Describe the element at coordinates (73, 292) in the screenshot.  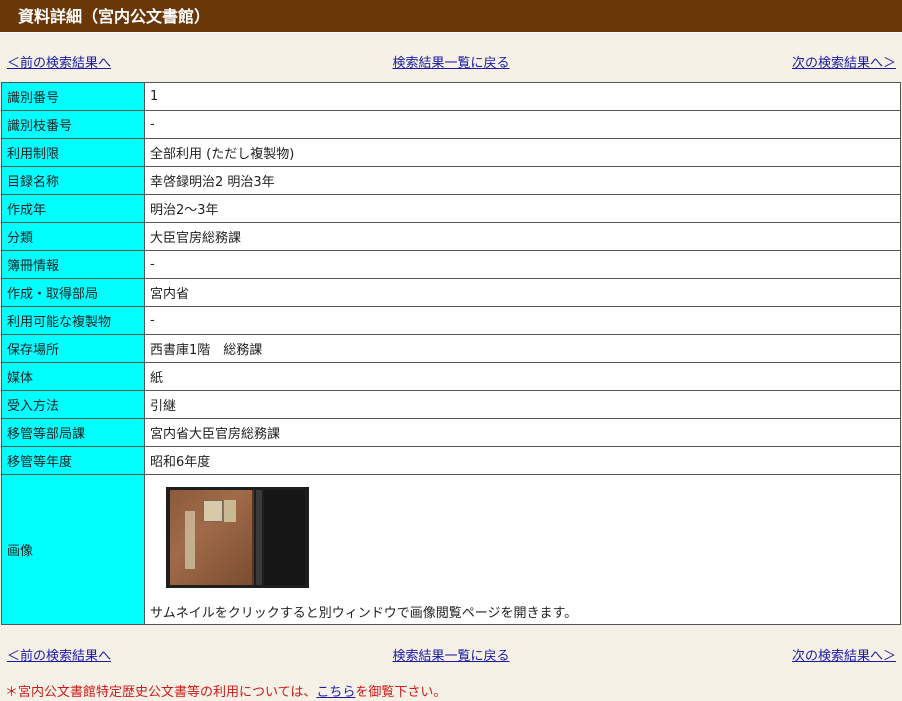
I see `detail-label: 作成・取得部局` at that location.